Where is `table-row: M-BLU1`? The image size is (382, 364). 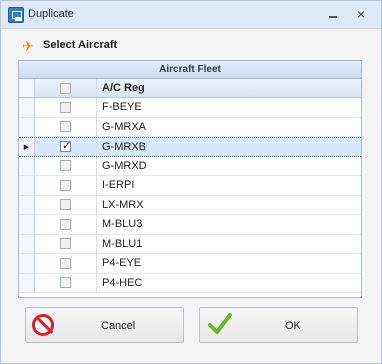 table-row: M-BLU1 is located at coordinates (190, 244).